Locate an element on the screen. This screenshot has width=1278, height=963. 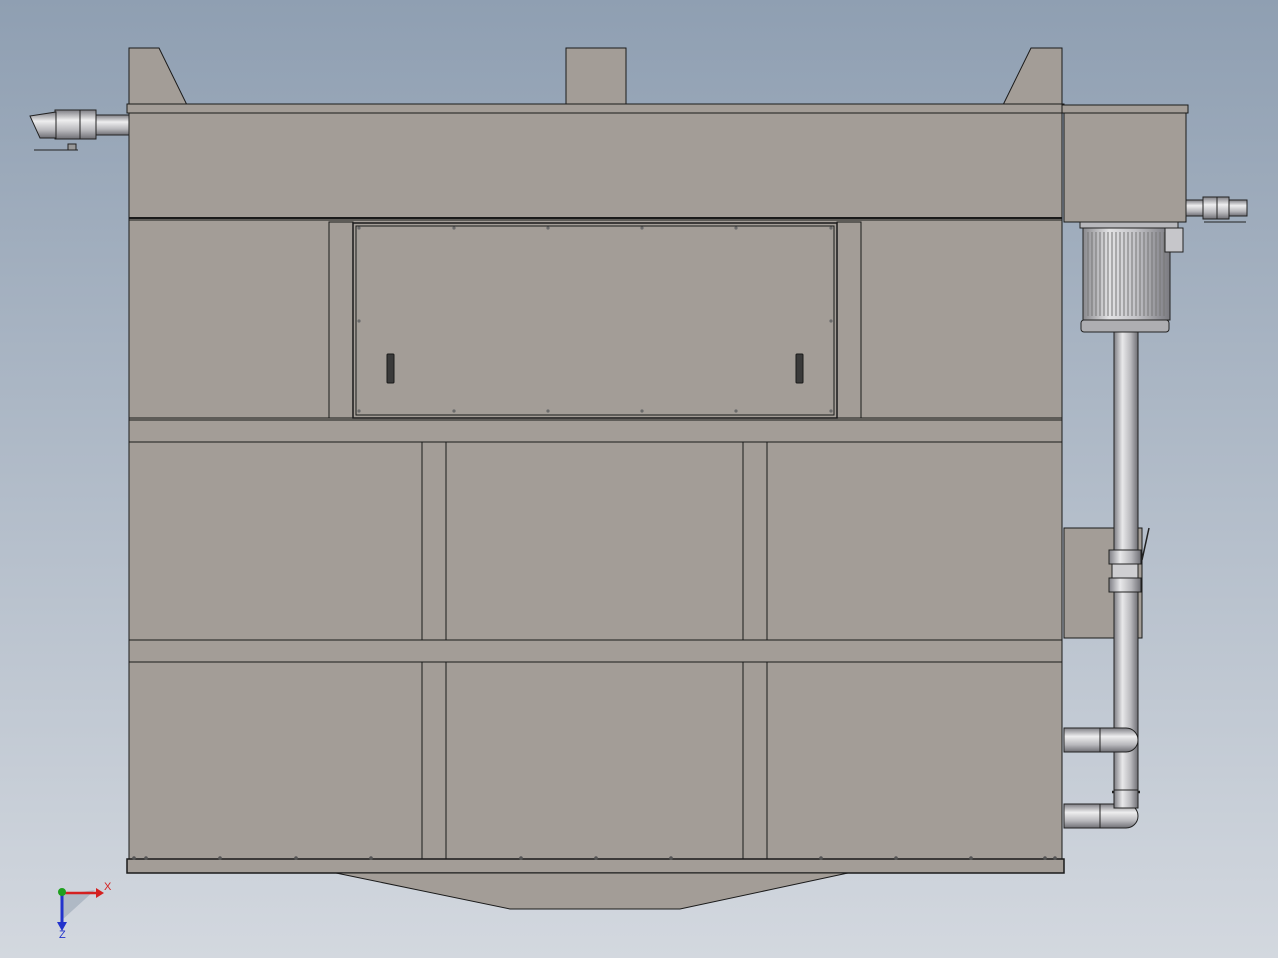
low-post-right is located at coordinates (755, 761).